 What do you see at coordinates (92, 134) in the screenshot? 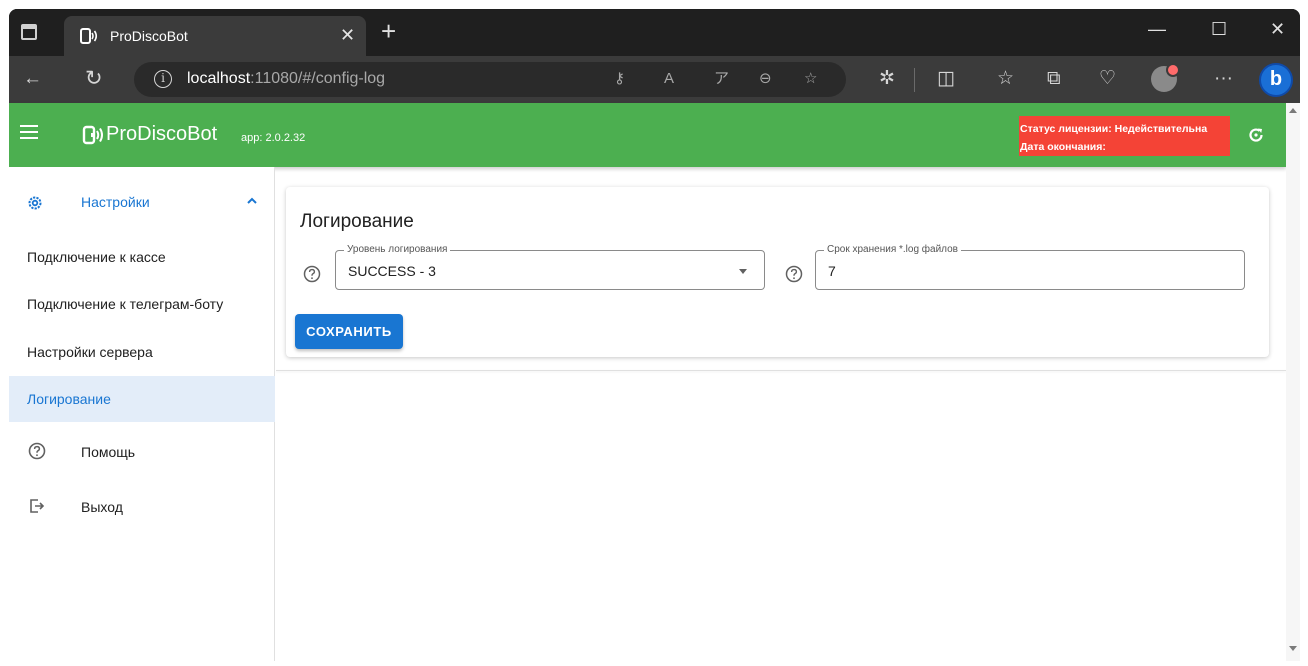
I see `prodiscobot-logo-icon` at bounding box center [92, 134].